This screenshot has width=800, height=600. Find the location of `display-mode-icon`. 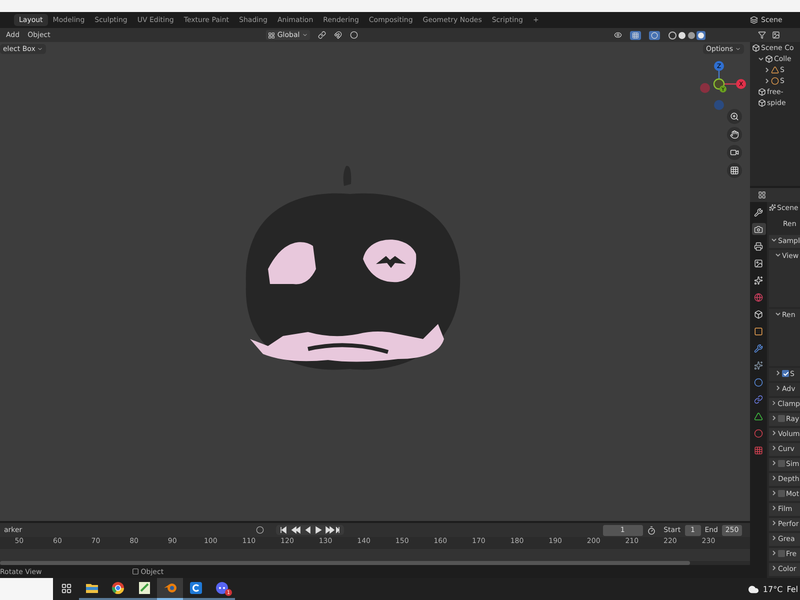

display-mode-icon is located at coordinates (776, 35).